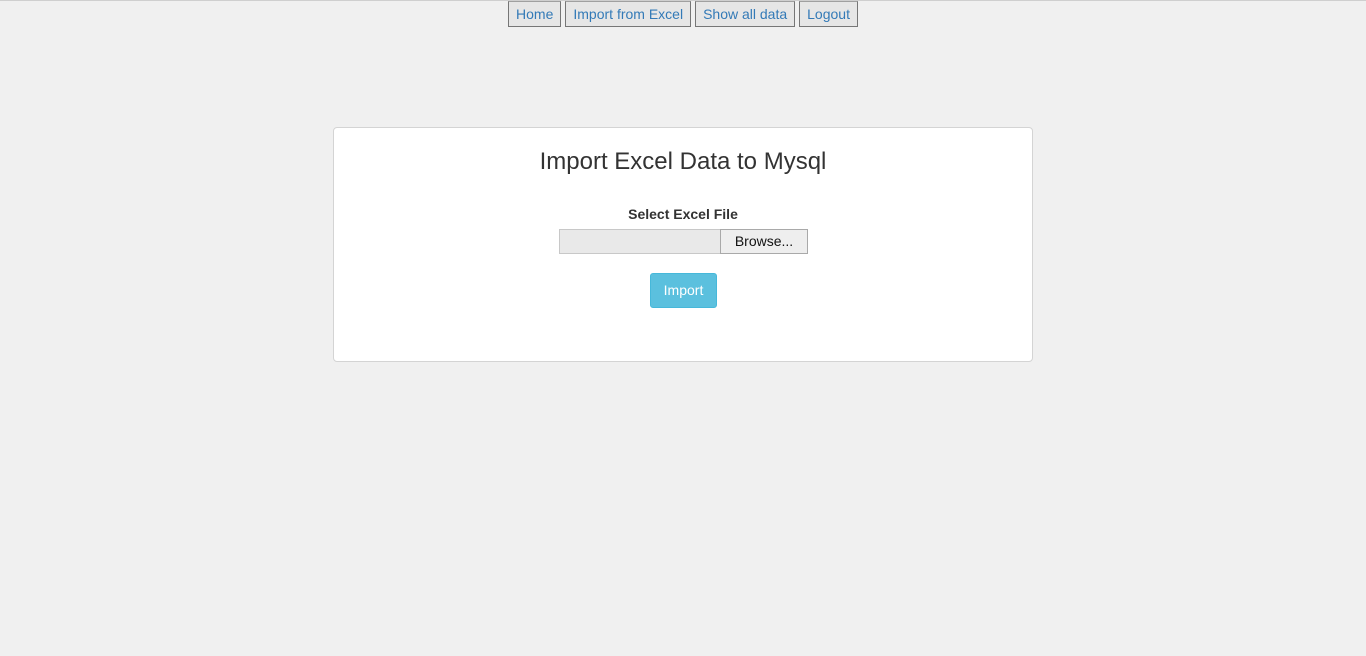 The image size is (1366, 656). What do you see at coordinates (745, 14) in the screenshot?
I see `nav-show-all-data-button: Show all data` at bounding box center [745, 14].